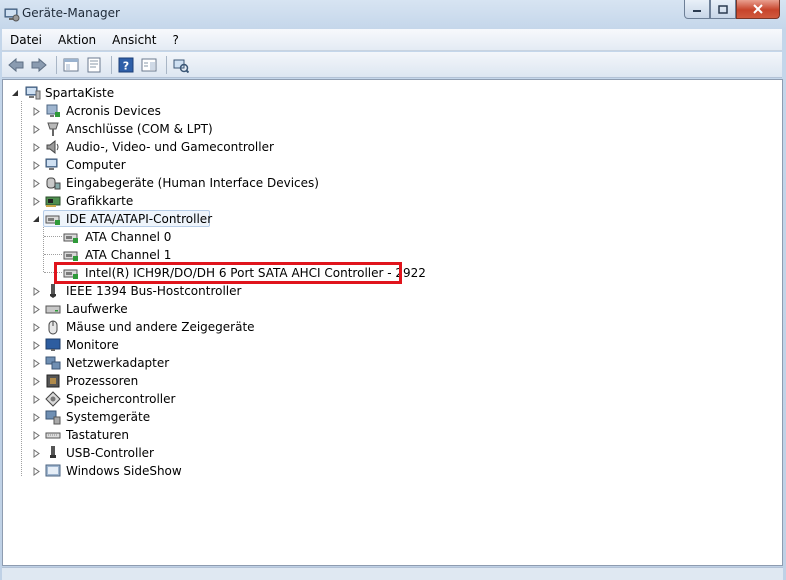 The height and width of the screenshot is (580, 786). Describe the element at coordinates (15, 93) in the screenshot. I see `collapse-arrow-icon` at that location.